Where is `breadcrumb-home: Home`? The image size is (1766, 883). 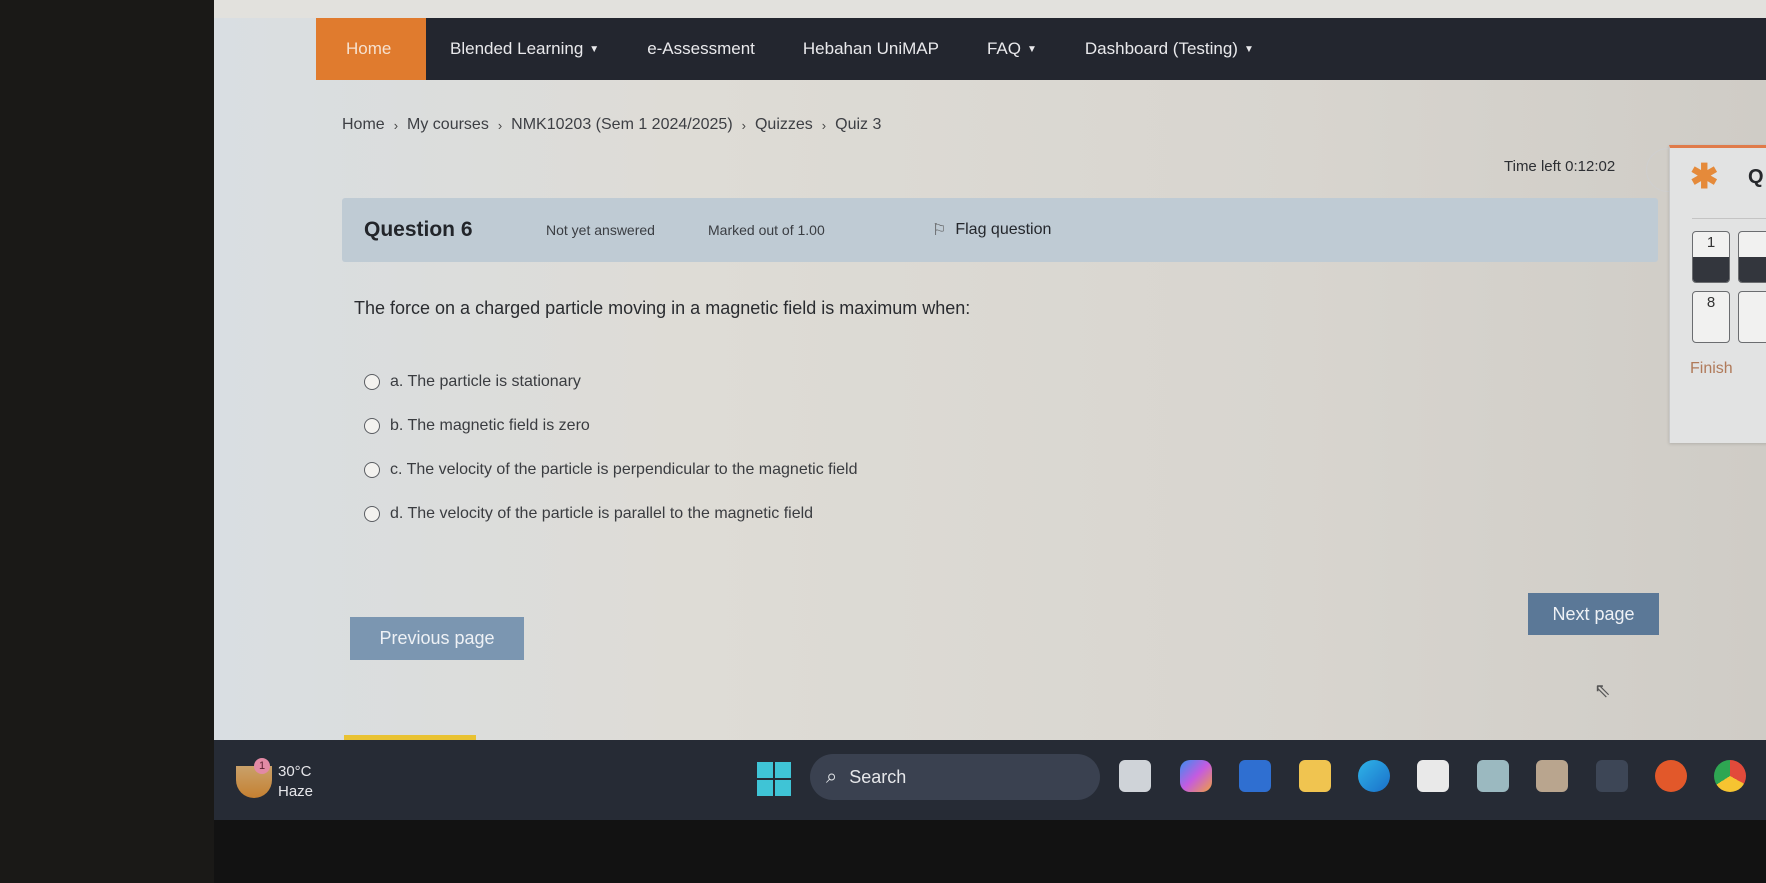 breadcrumb-home: Home is located at coordinates (363, 125).